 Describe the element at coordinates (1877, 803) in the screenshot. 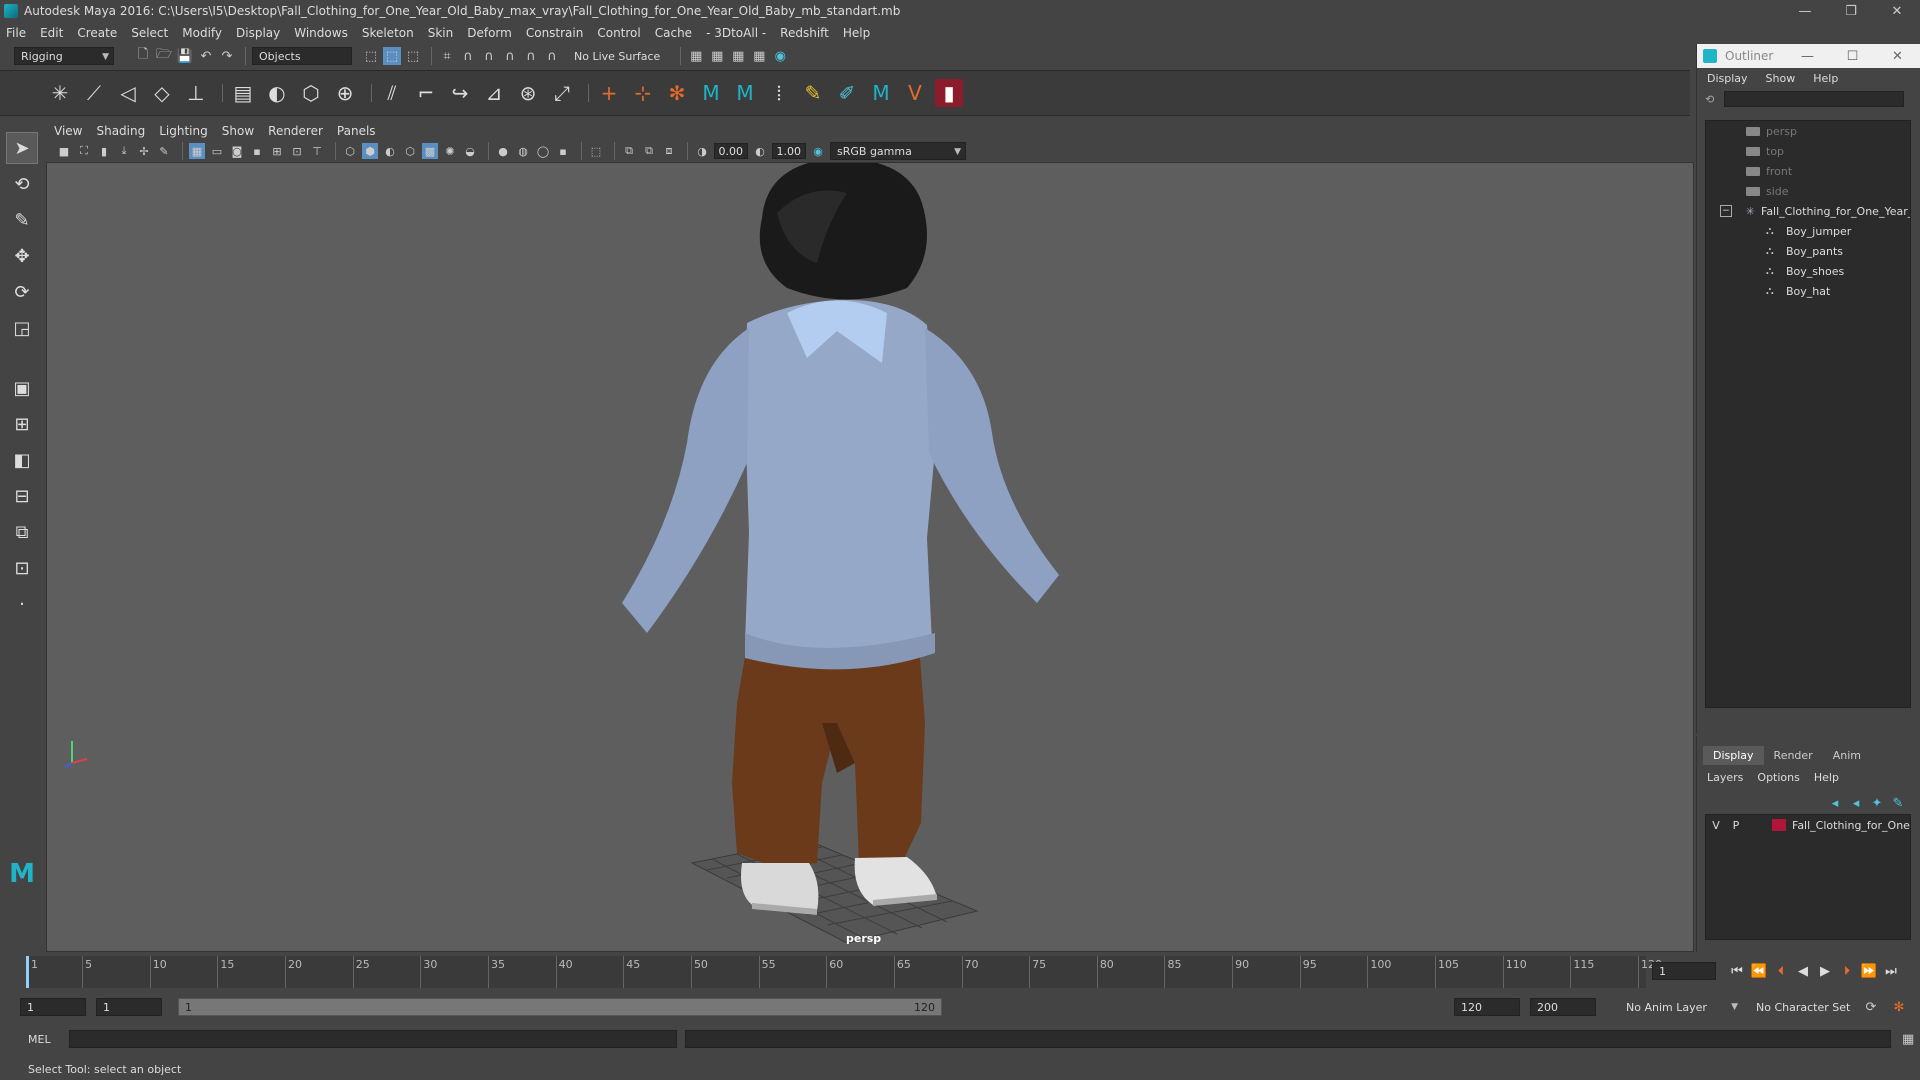

I see `new-layer-icon: ✦` at that location.